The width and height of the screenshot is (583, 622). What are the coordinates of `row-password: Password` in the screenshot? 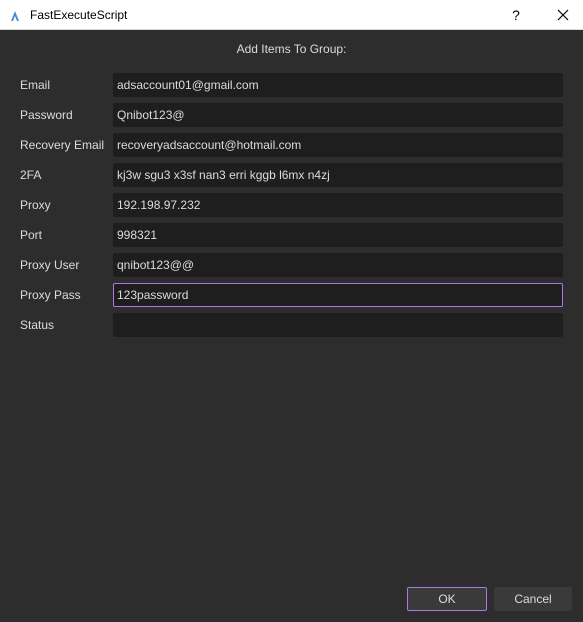 It's located at (291, 115).